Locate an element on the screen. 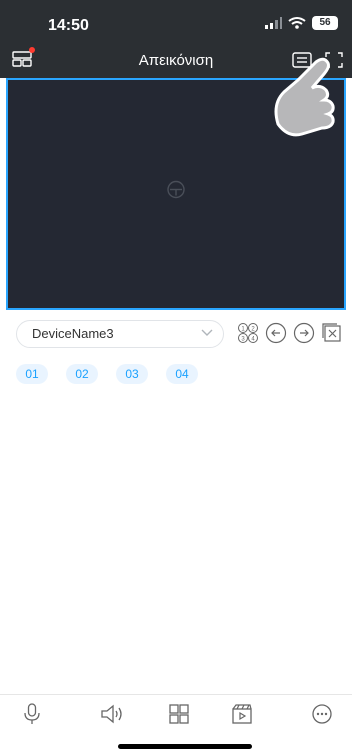  chevron-down-icon is located at coordinates (207, 332).